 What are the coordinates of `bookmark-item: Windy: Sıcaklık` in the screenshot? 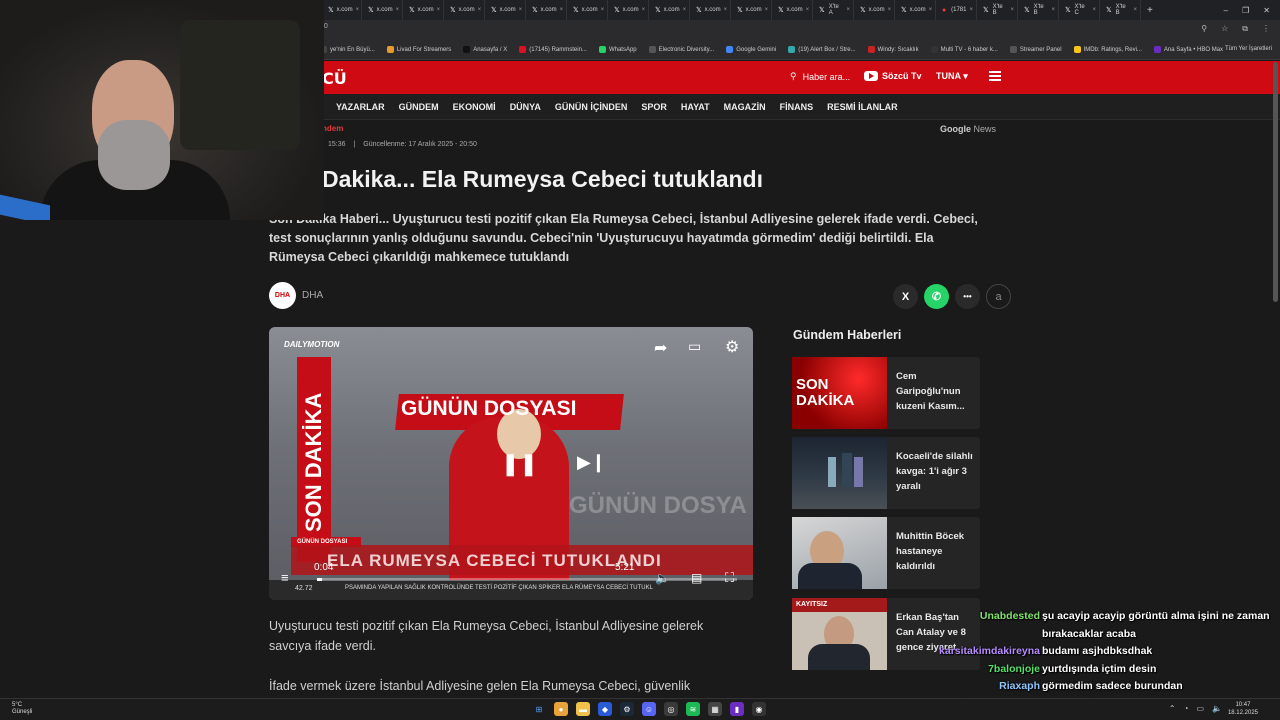 It's located at (893, 49).